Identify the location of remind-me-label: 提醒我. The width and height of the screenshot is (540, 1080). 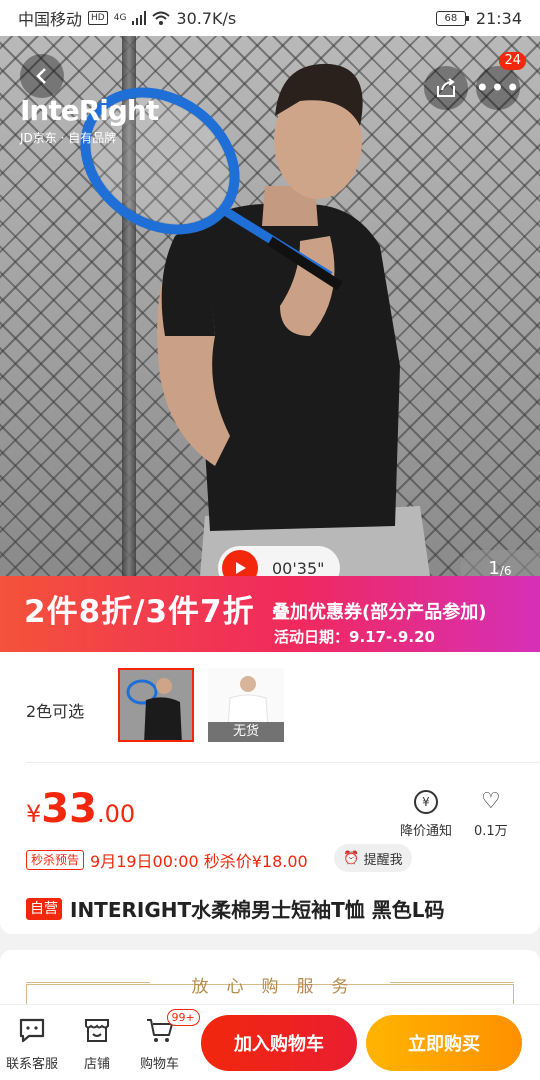
(383, 860).